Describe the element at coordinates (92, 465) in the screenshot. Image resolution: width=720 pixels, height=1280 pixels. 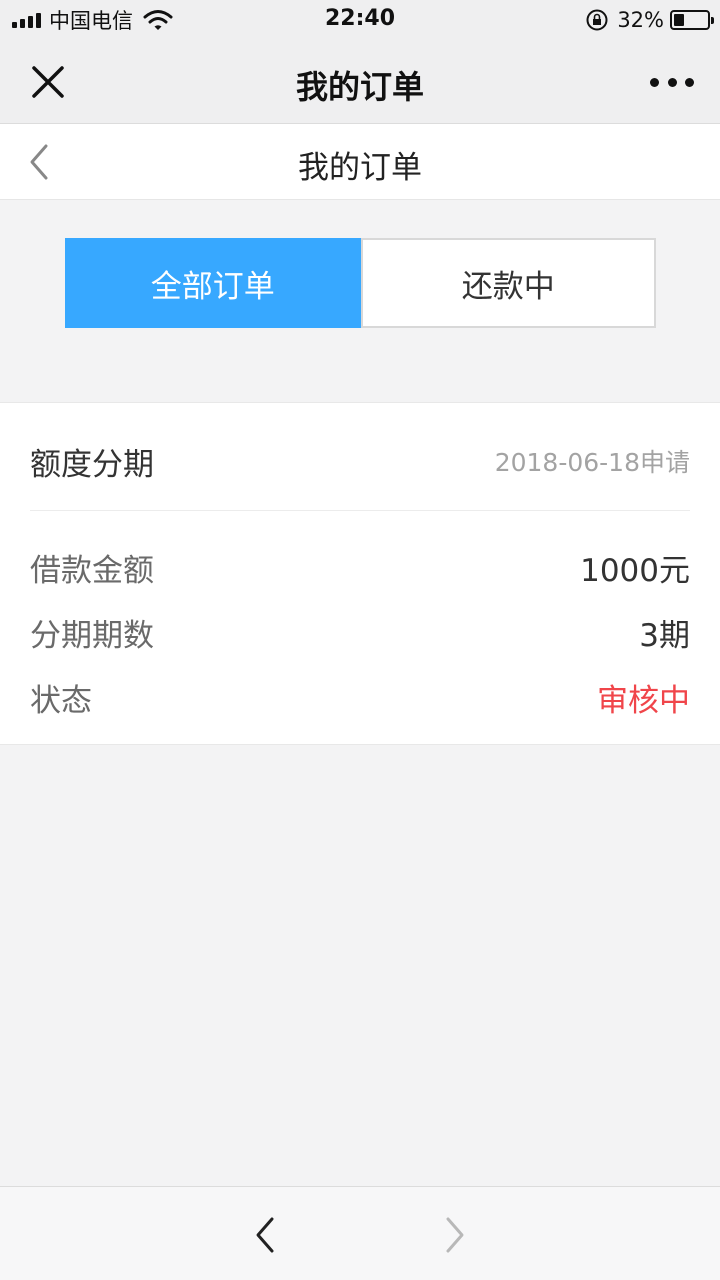
I see `order-type: 额度分期` at that location.